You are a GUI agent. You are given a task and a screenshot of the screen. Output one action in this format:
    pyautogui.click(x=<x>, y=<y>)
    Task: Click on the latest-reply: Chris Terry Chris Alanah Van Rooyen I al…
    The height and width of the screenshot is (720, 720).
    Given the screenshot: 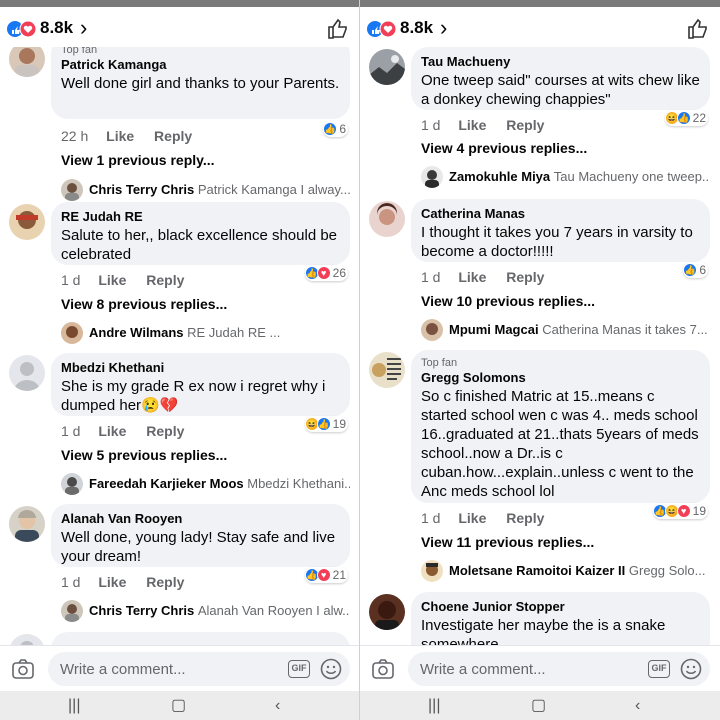 What is the action you would take?
    pyautogui.click(x=205, y=612)
    